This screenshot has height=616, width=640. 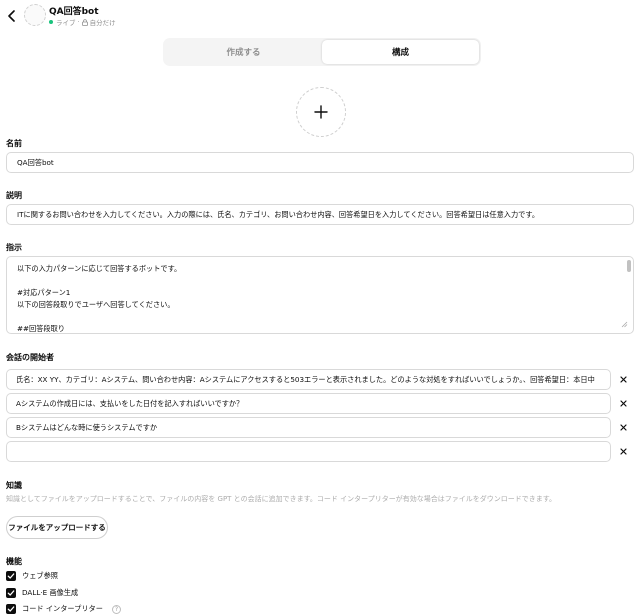 I want to click on instructions-line: 以下の入力パターンに応じて回答するボットです。, so click(x=99, y=268).